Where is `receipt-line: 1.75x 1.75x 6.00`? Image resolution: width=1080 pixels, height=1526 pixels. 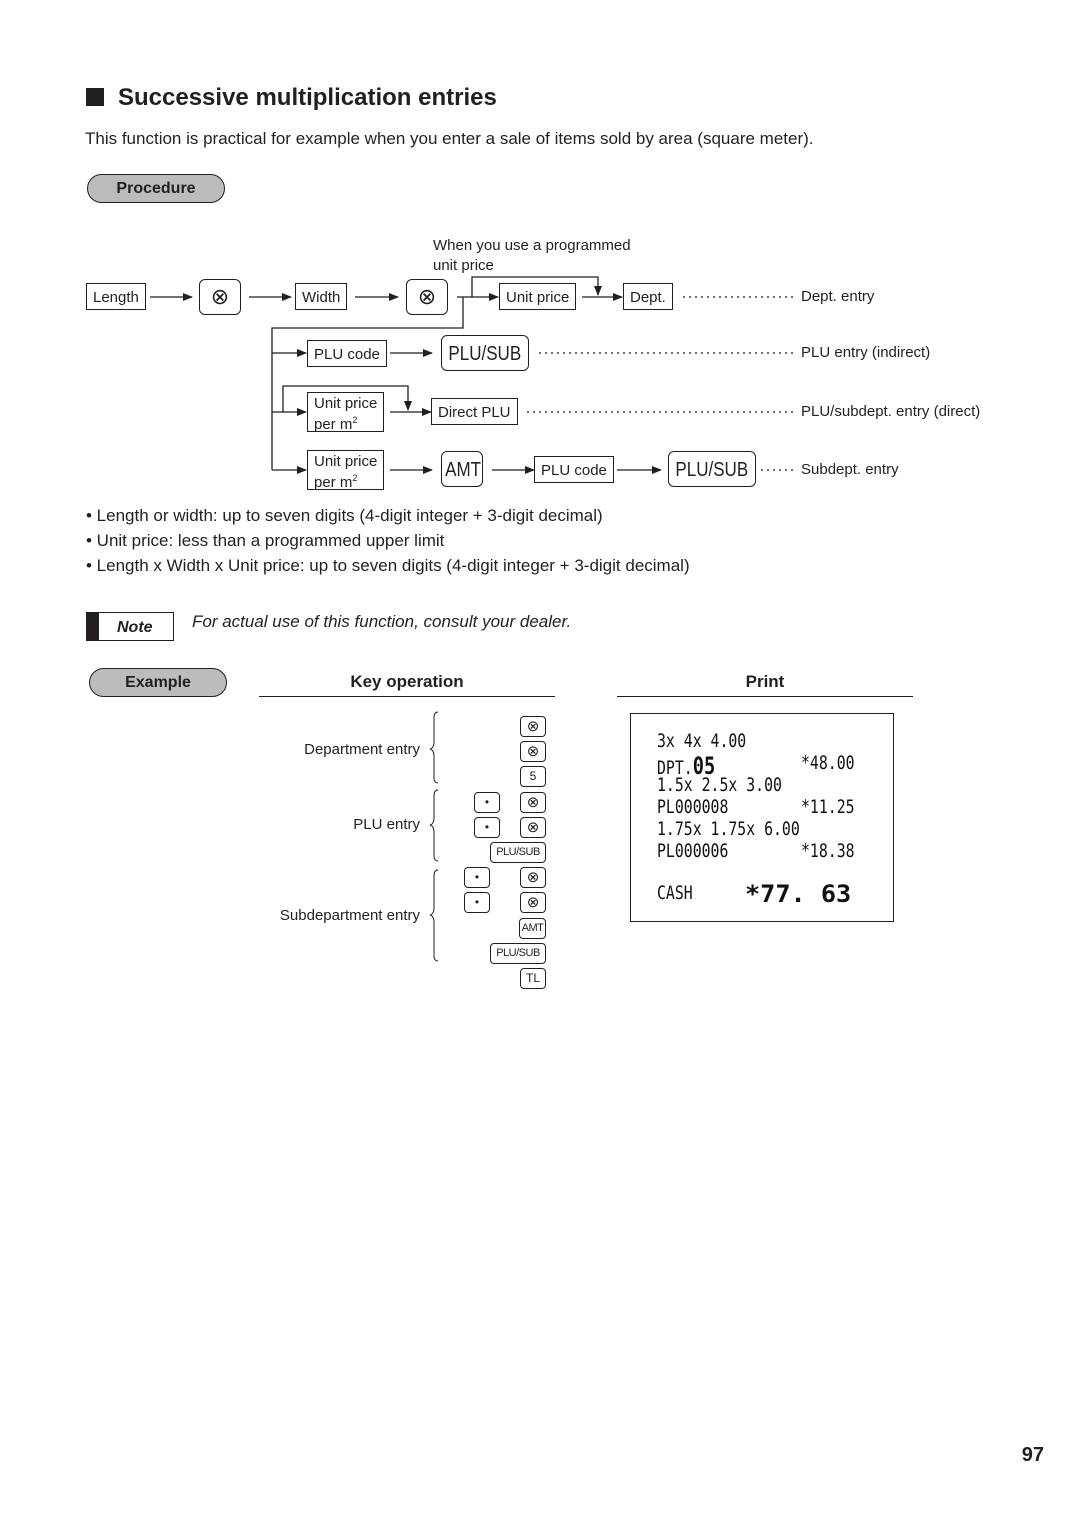 receipt-line: 1.75x 1.75x 6.00 is located at coordinates (728, 829).